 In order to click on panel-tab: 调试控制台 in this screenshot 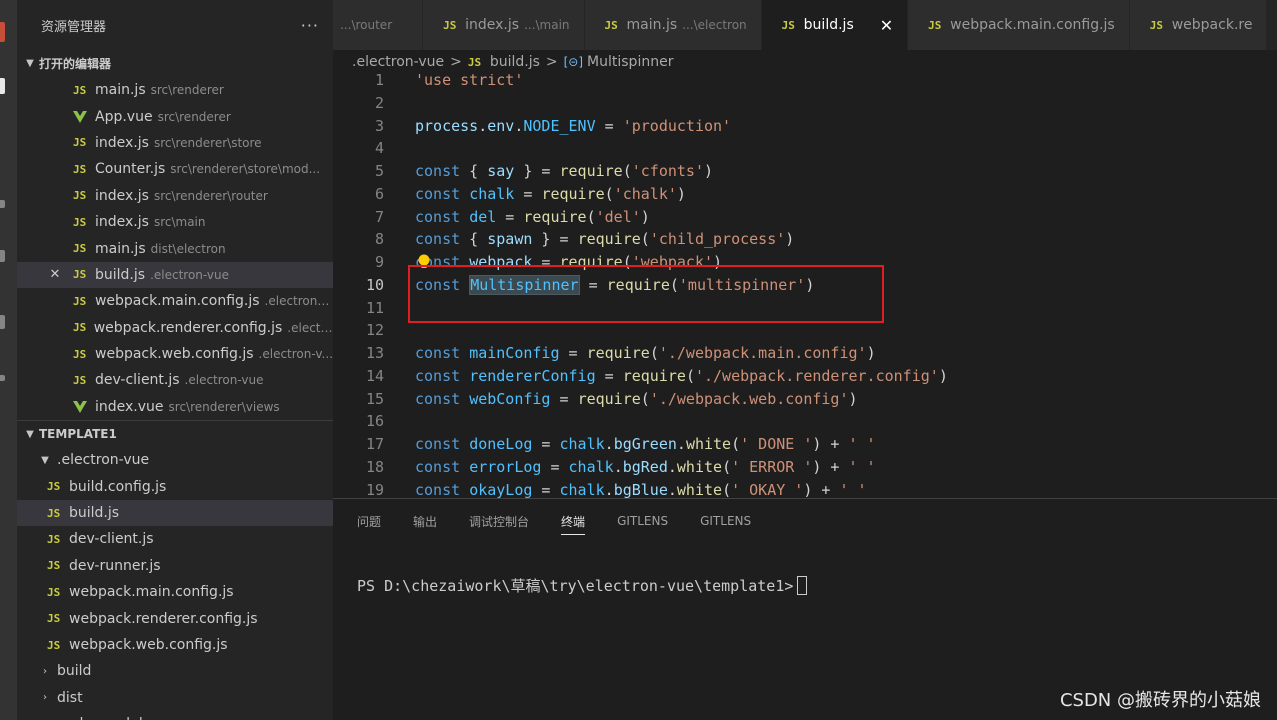, I will do `click(499, 521)`.